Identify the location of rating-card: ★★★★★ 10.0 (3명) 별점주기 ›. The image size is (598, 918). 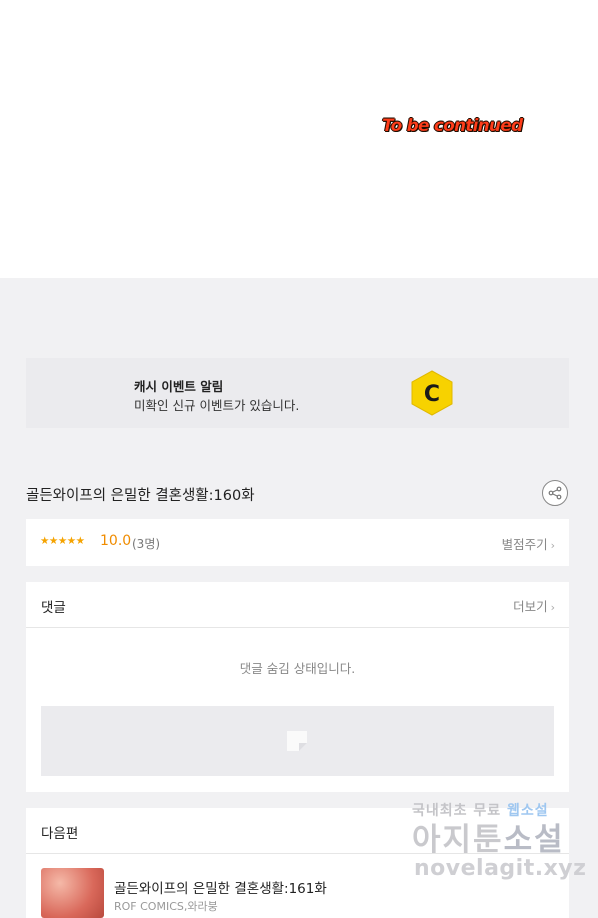
(297, 542).